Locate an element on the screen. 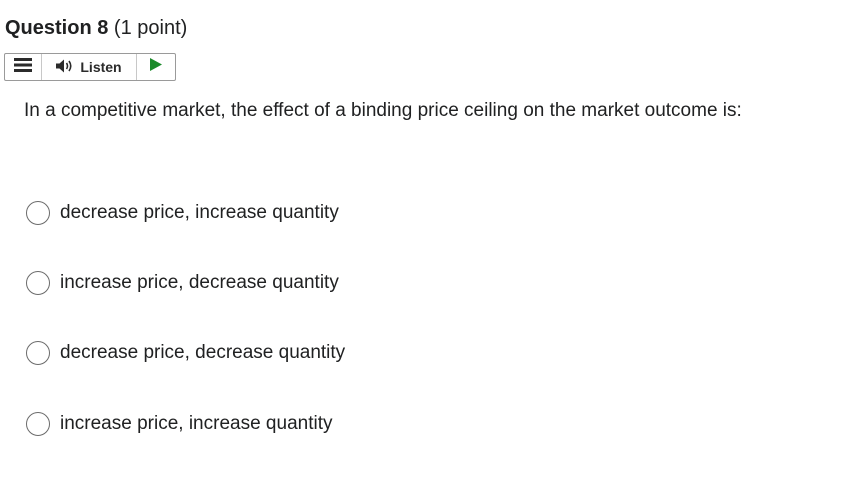 This screenshot has height=485, width=858. question-header: Question 8 (1 point) is located at coordinates (96, 28).